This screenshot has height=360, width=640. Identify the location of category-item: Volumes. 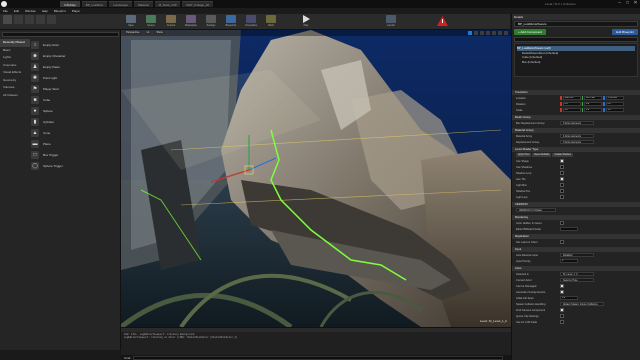
(15, 88).